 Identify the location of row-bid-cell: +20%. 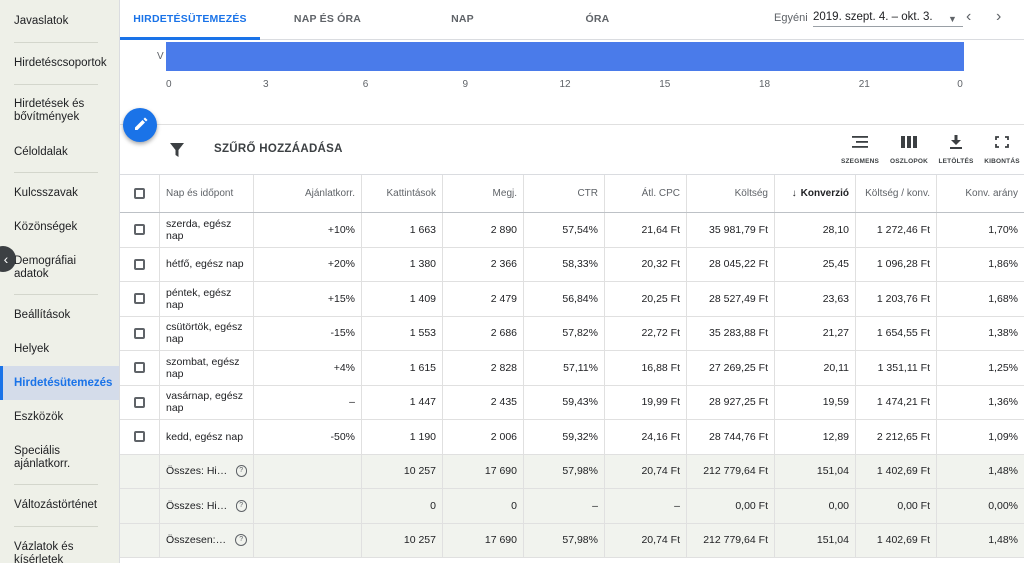
(308, 264).